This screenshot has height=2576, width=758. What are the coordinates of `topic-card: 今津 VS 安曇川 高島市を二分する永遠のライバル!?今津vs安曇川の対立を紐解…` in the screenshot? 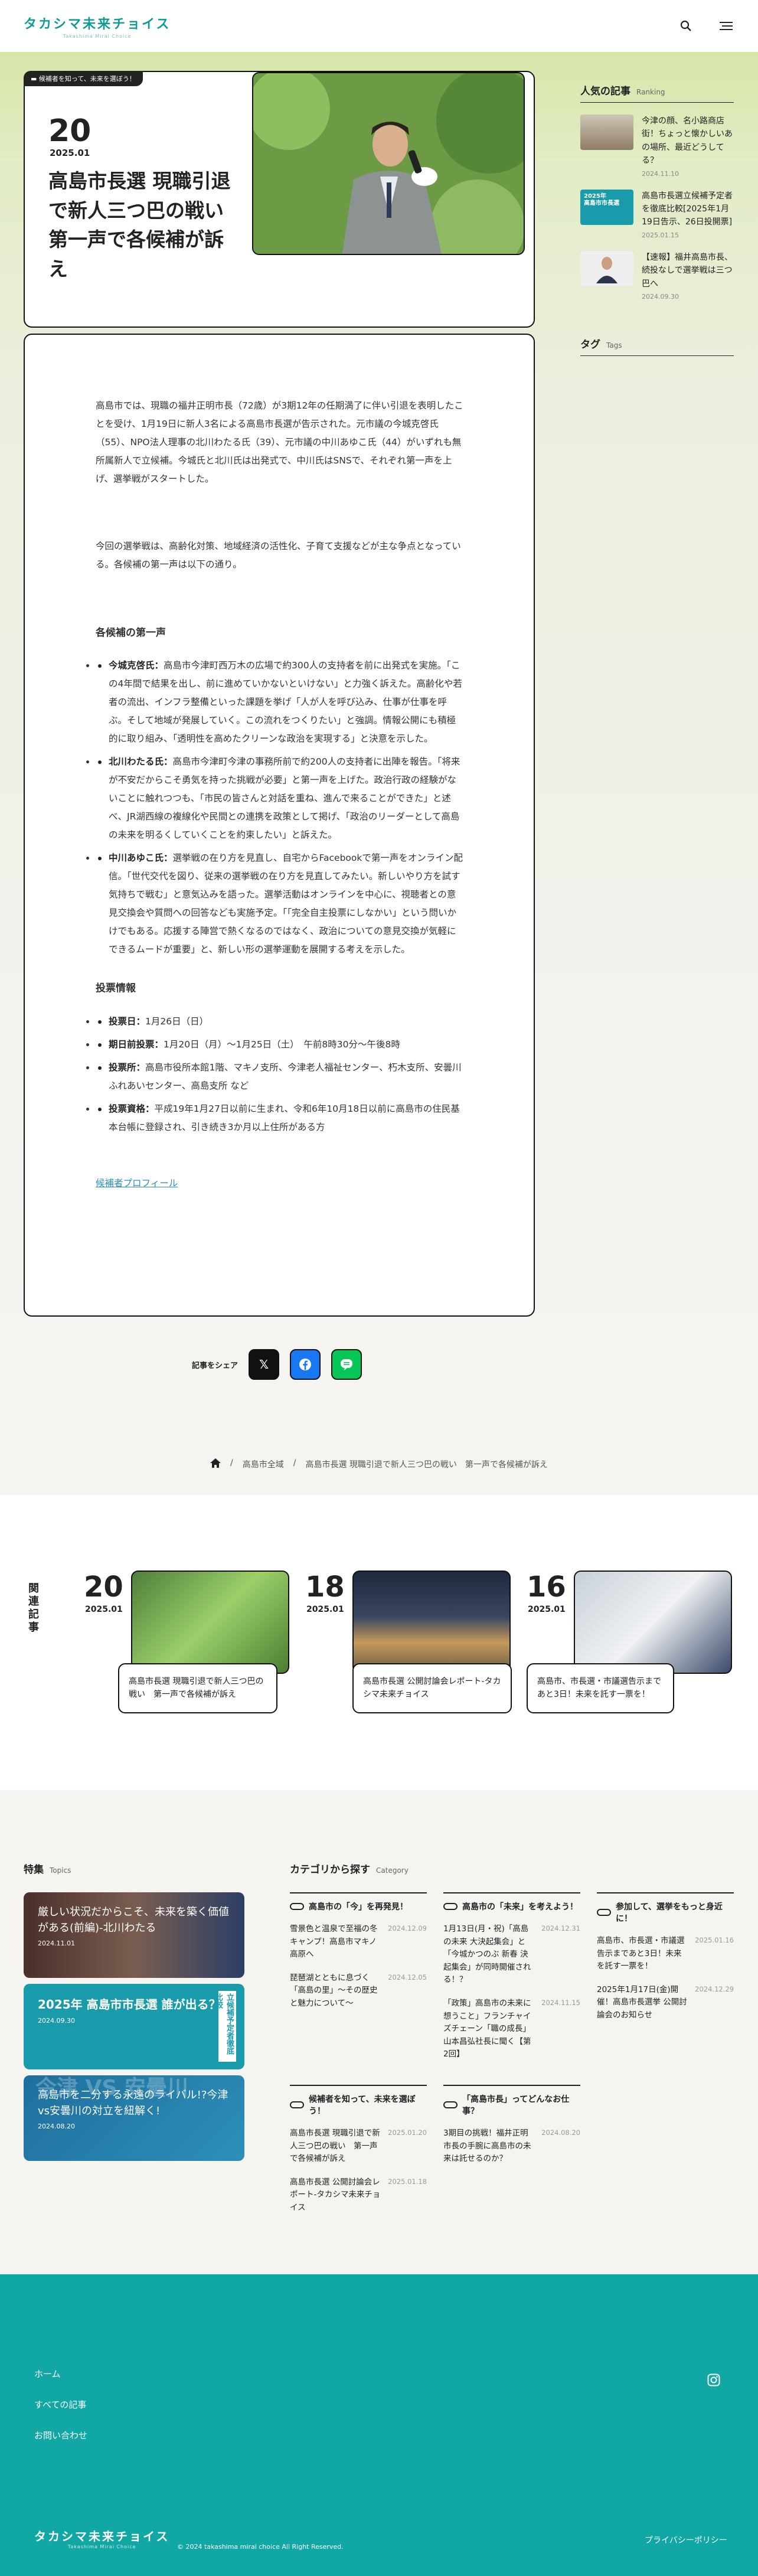 It's located at (134, 2118).